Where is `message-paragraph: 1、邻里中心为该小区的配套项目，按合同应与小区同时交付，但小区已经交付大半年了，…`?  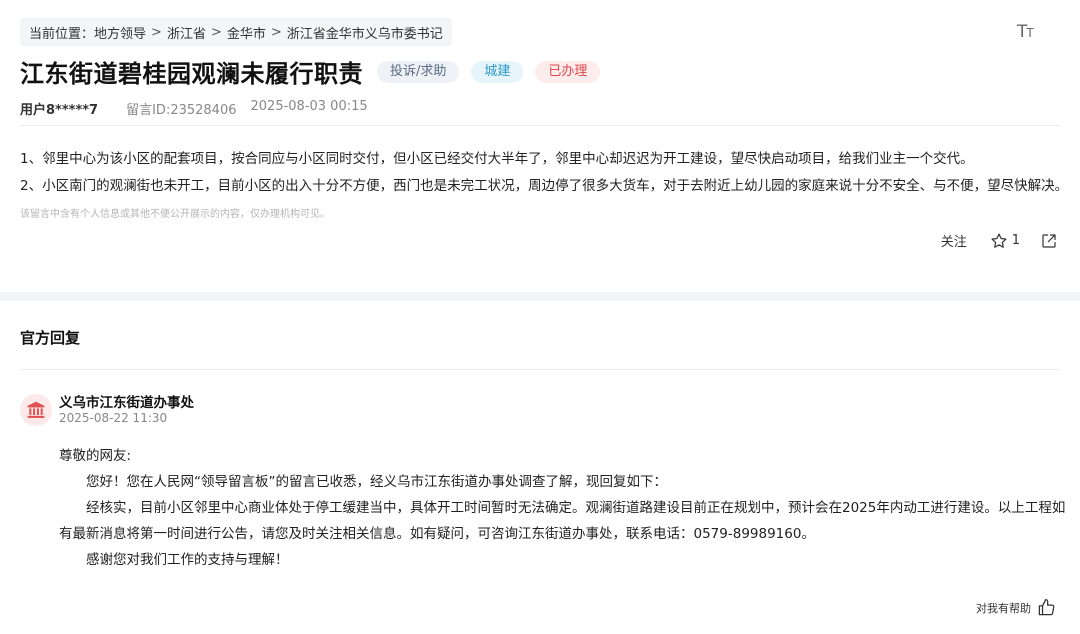 message-paragraph: 1、邻里中心为该小区的配套项目，按合同应与小区同时交付，但小区已经交付大半年了，… is located at coordinates (497, 159).